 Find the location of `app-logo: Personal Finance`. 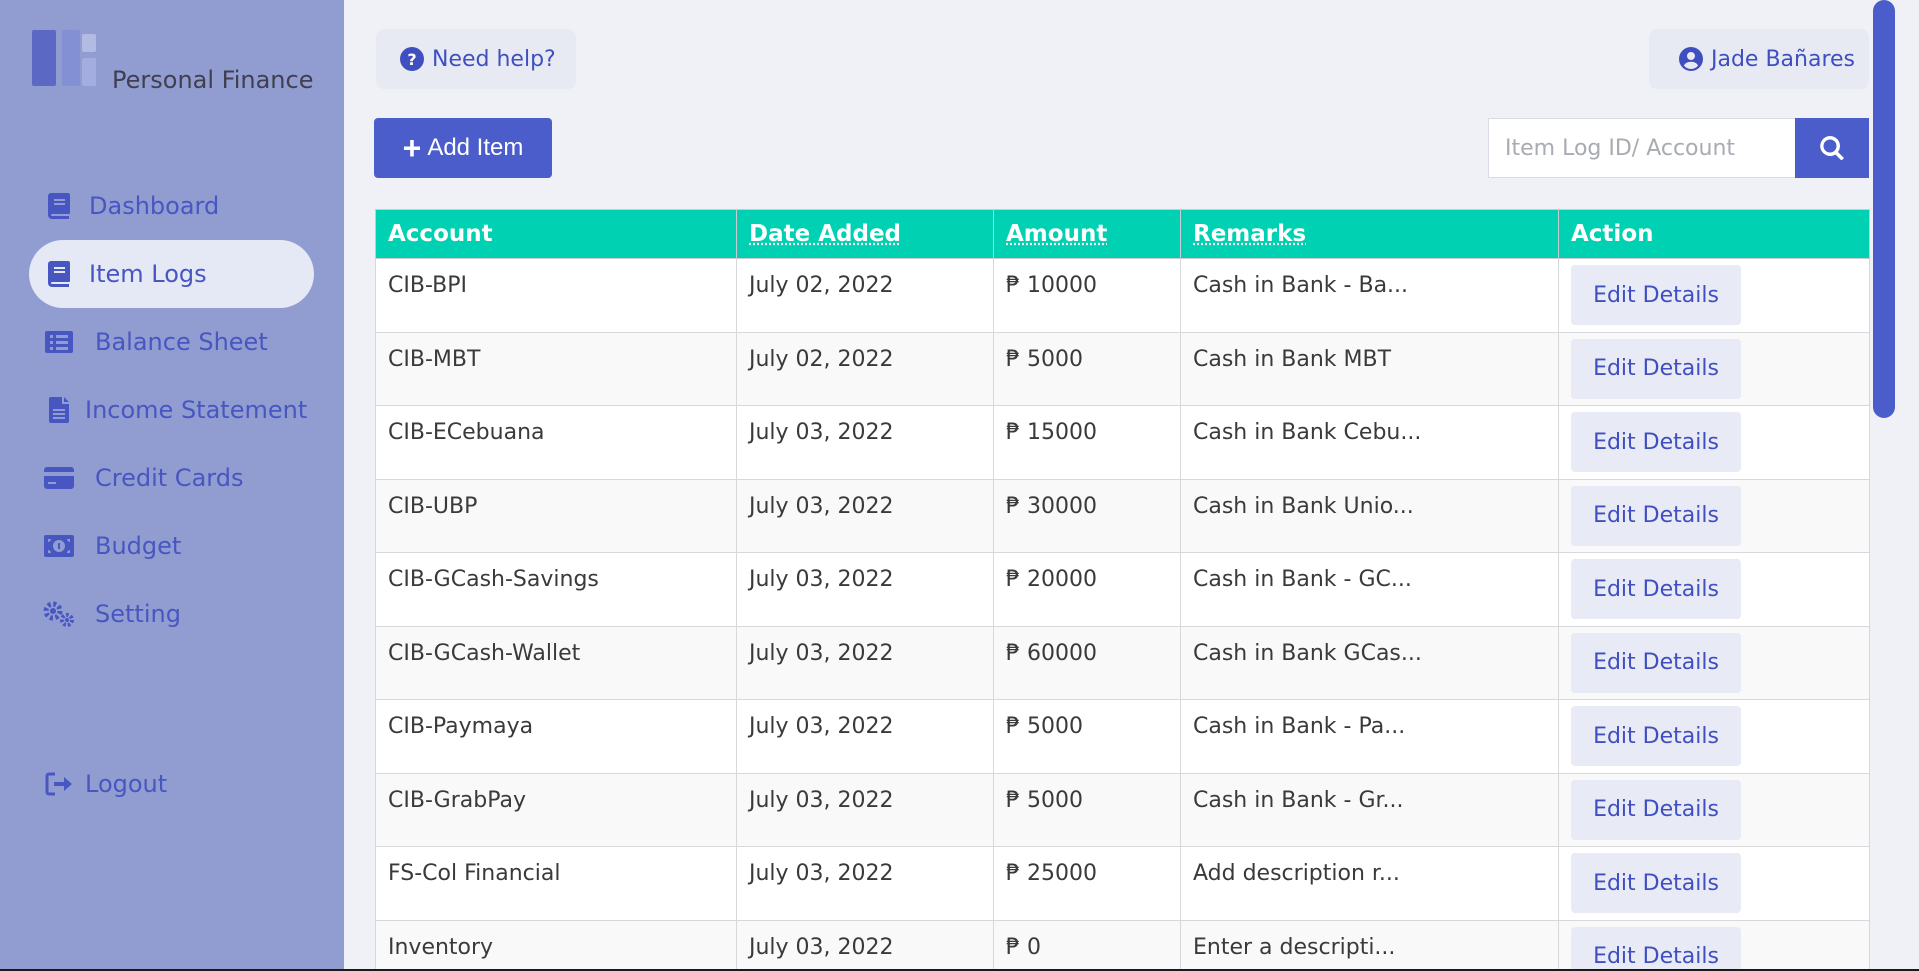

app-logo: Personal Finance is located at coordinates (172, 58).